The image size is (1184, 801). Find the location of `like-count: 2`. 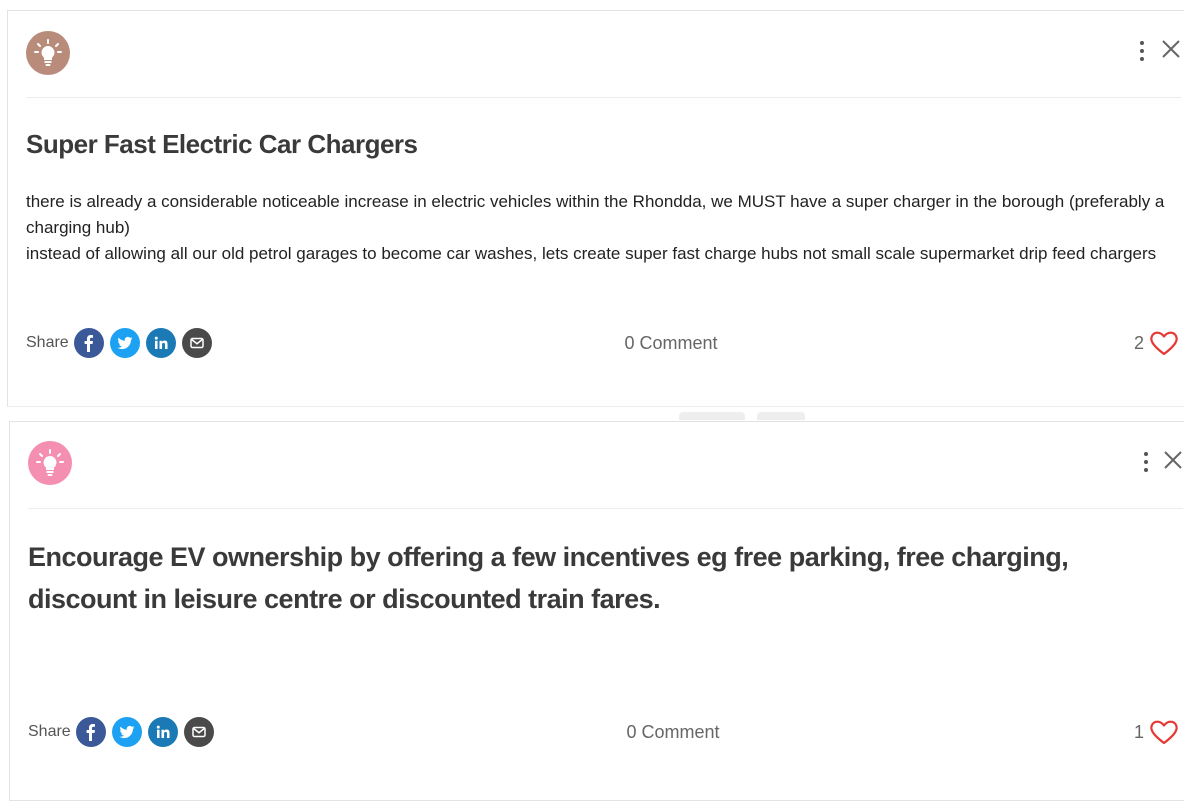

like-count: 2 is located at coordinates (1138, 342).